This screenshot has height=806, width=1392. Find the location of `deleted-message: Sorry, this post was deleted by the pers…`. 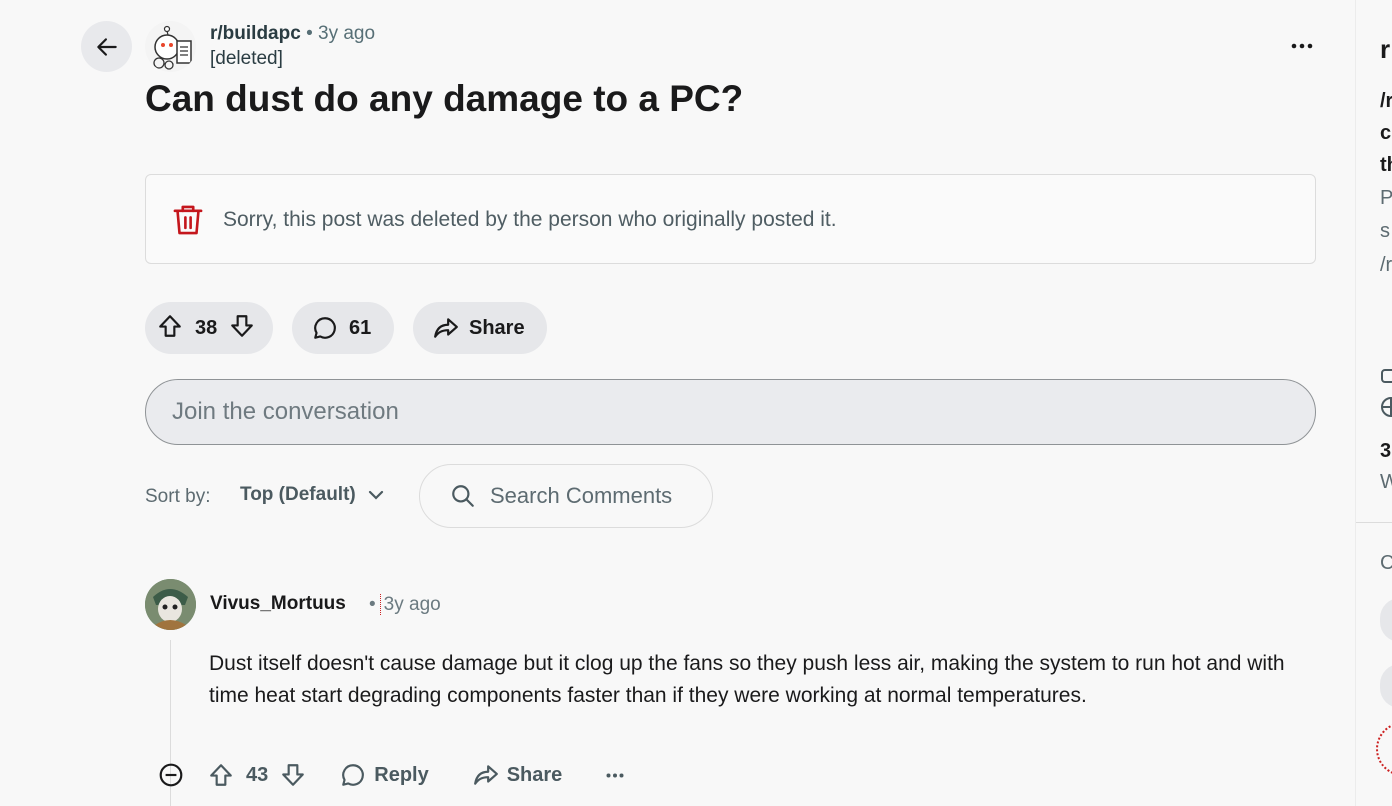

deleted-message: Sorry, this post was deleted by the pers… is located at coordinates (530, 219).